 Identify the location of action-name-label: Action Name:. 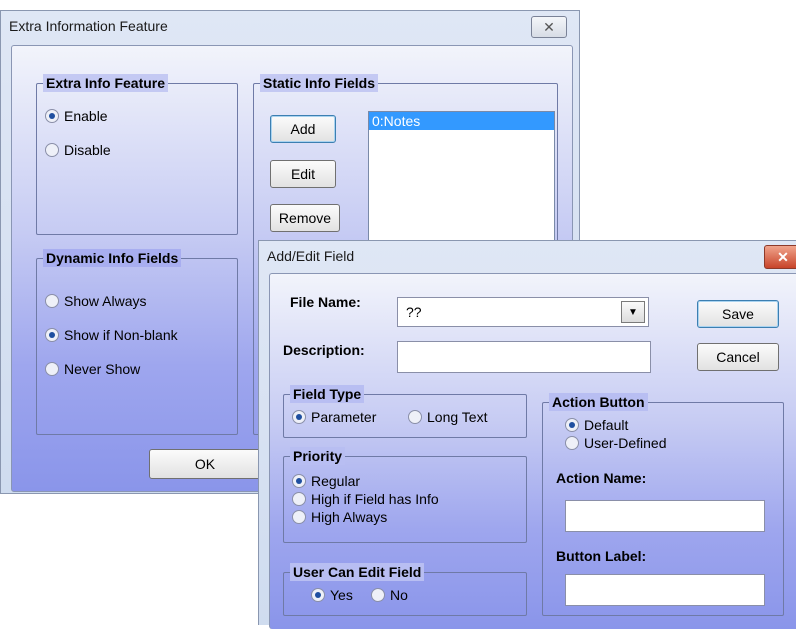
(601, 478).